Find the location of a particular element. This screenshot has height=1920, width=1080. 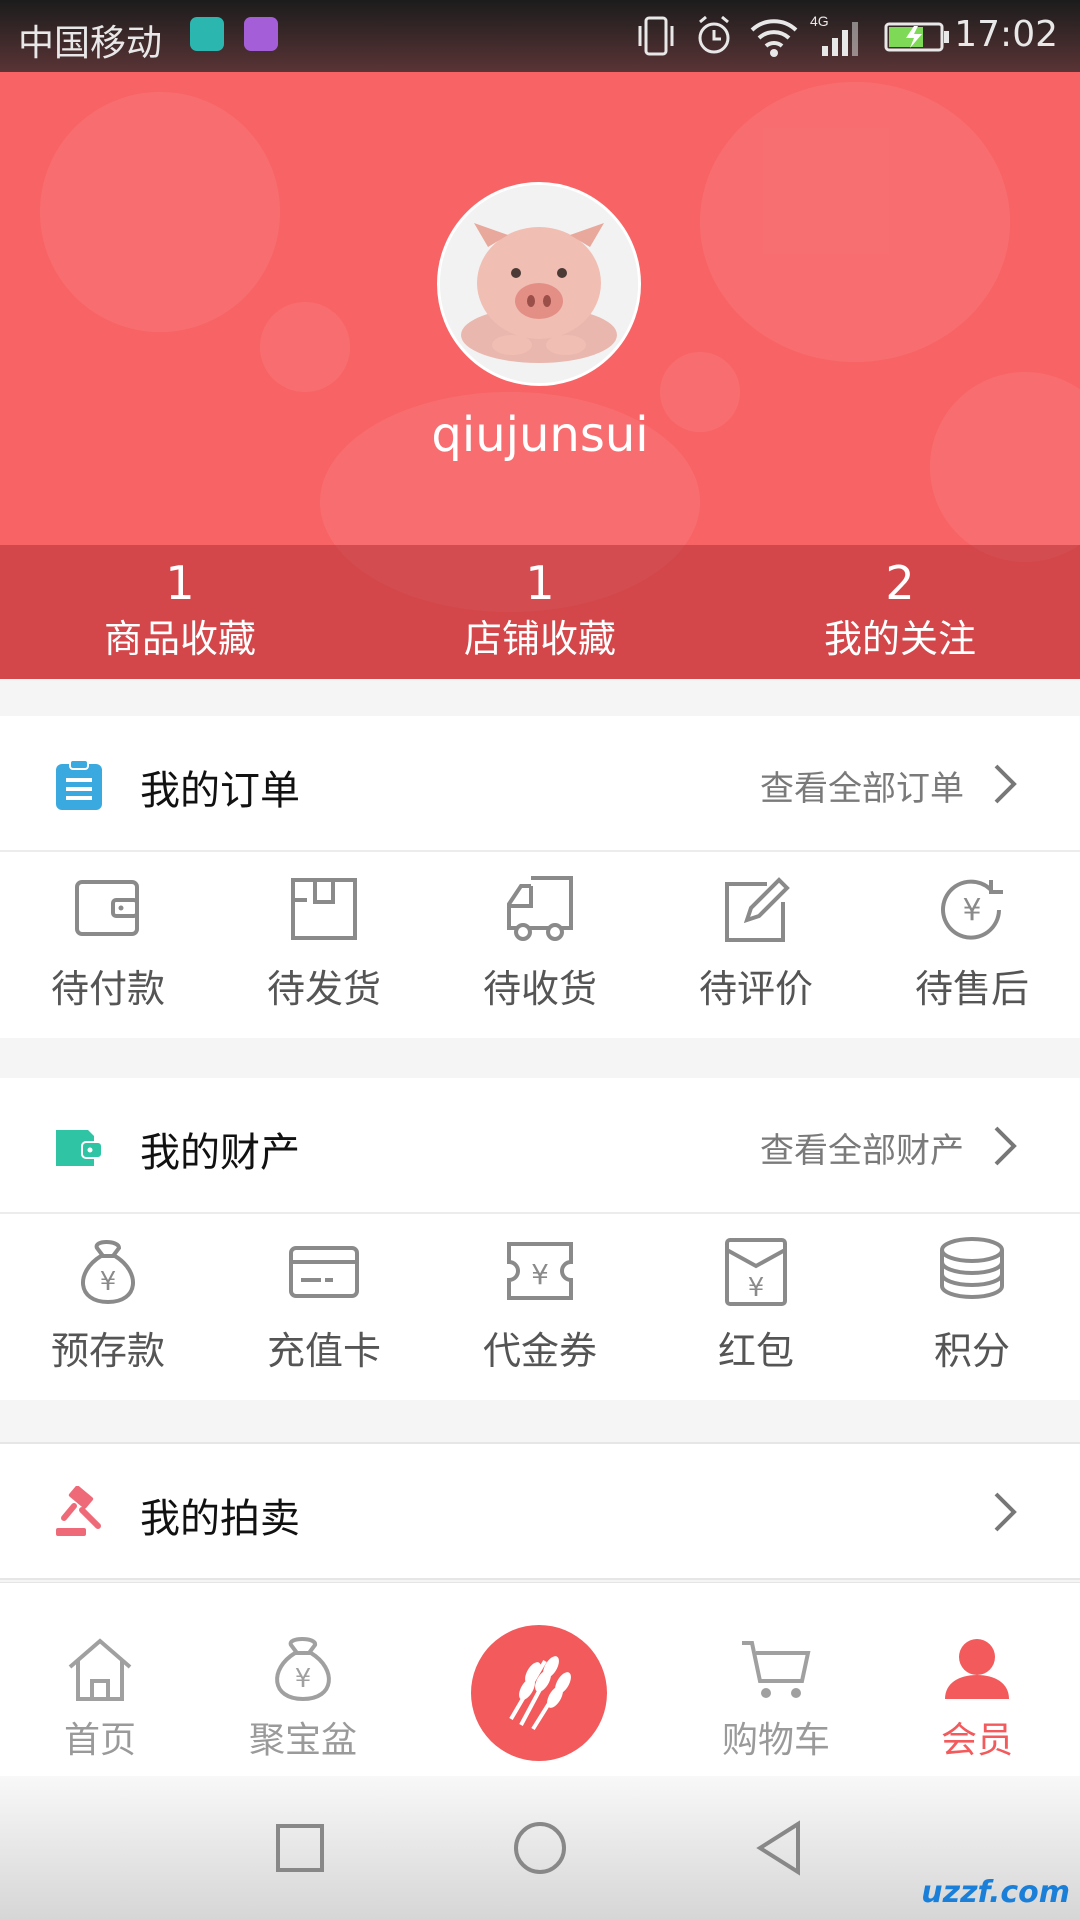

order-pending-payment: 待付款 is located at coordinates (108, 945).